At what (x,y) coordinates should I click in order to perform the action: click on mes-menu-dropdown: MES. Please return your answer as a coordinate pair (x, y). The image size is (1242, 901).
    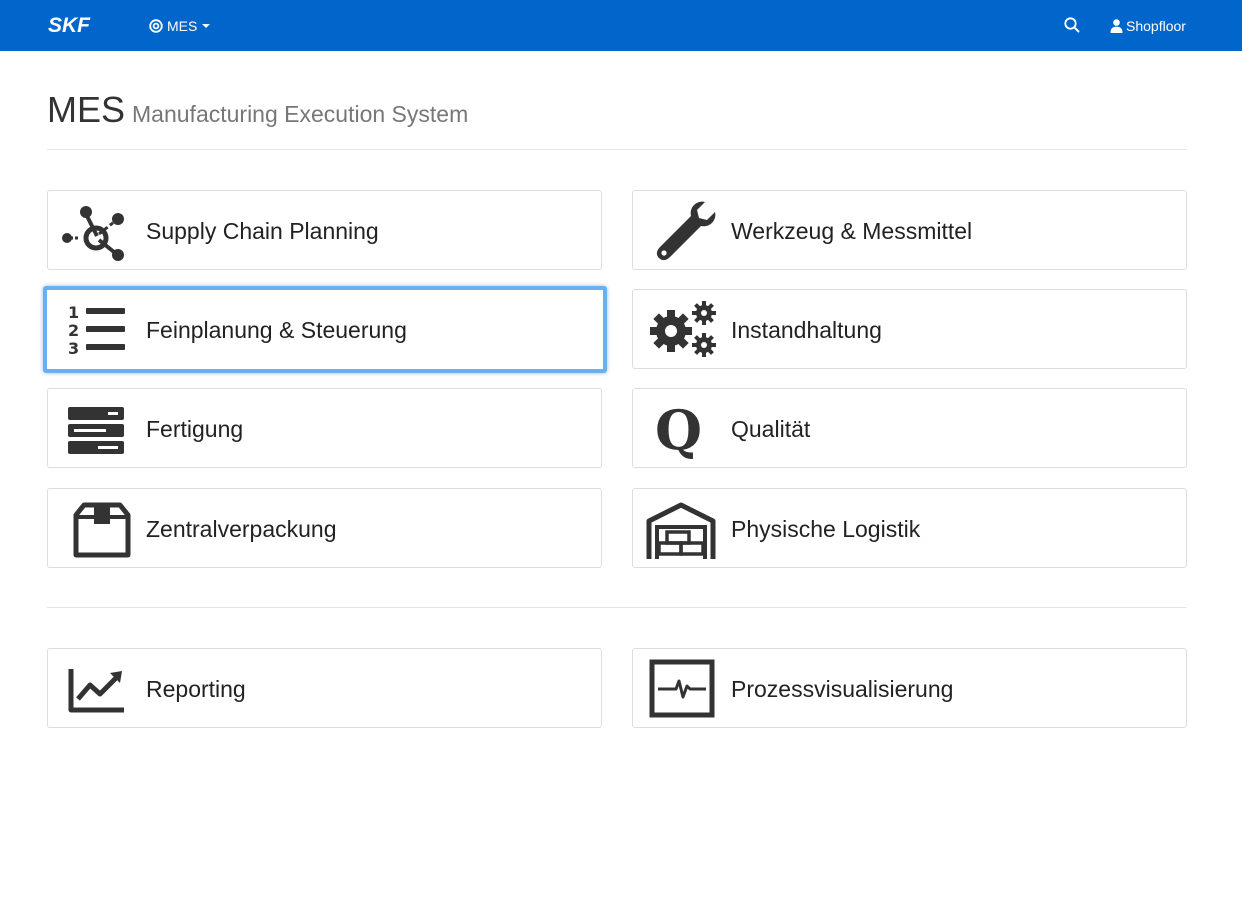
    Looking at the image, I should click on (180, 25).